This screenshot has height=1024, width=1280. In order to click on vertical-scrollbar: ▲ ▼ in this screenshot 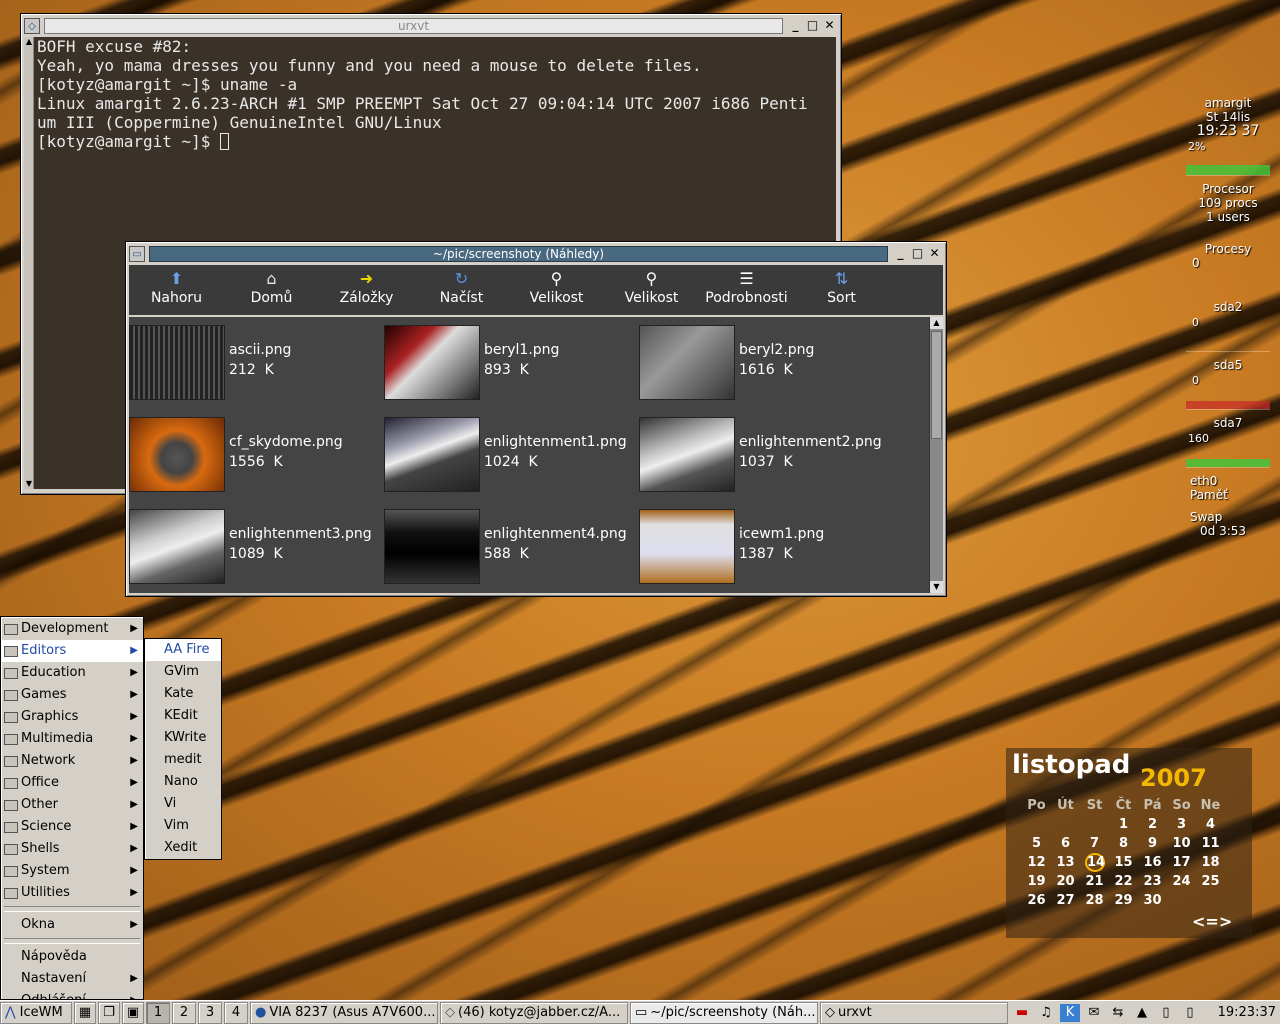, I will do `click(936, 455)`.